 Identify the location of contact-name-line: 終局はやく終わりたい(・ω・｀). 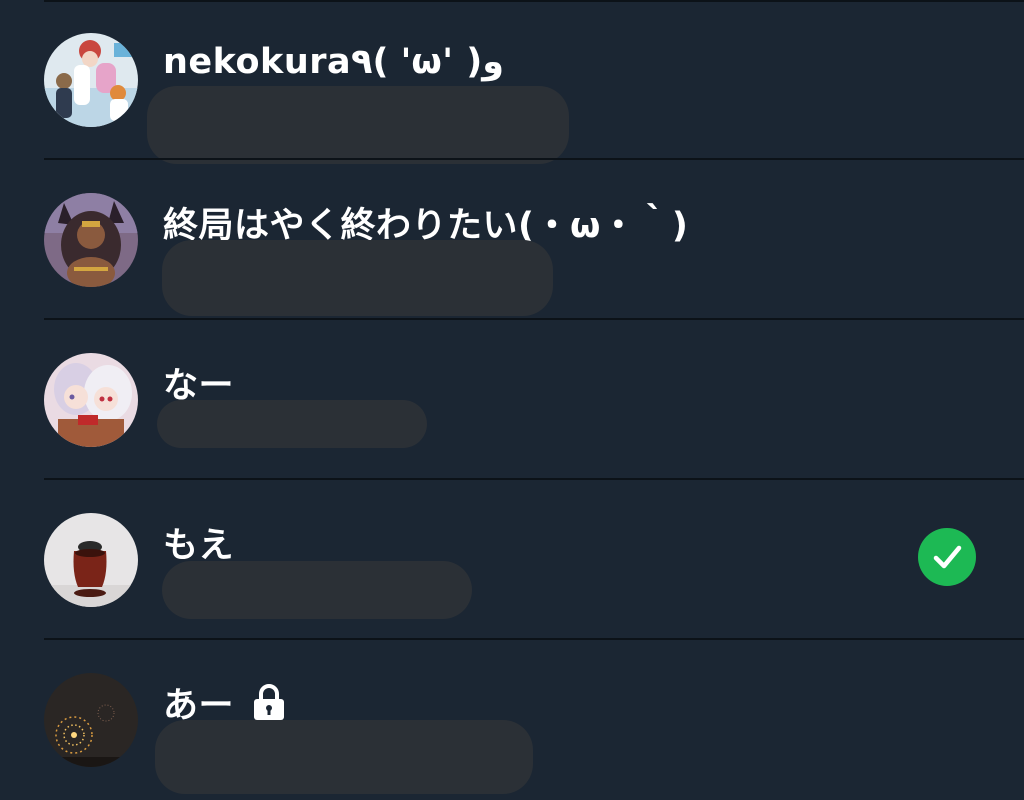
(425, 222).